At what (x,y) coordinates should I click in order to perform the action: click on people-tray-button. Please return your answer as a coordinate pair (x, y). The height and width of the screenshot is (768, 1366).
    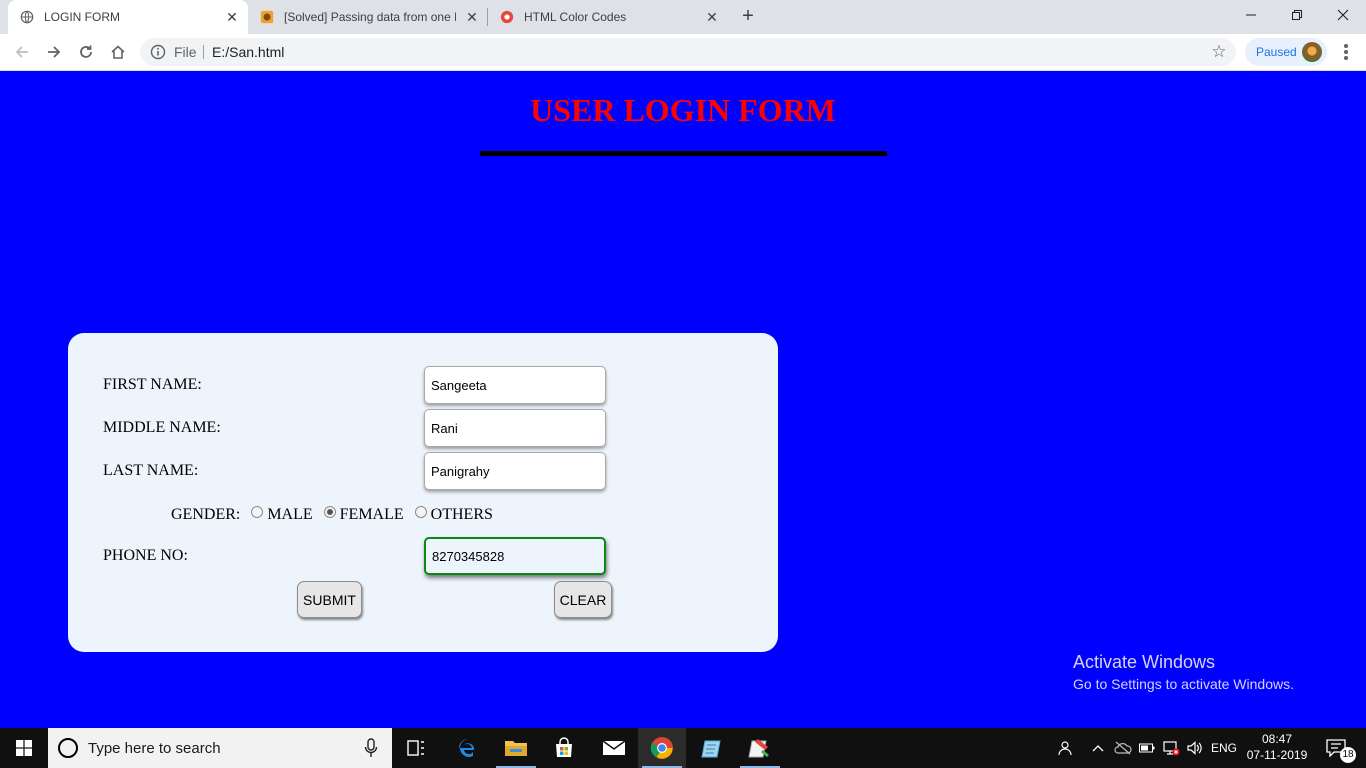
    Looking at the image, I should click on (1064, 748).